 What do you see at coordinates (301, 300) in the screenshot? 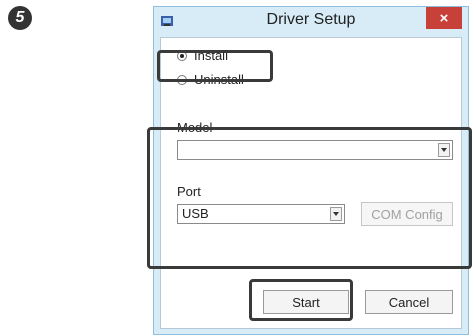
I see `start-highlight-frame` at bounding box center [301, 300].